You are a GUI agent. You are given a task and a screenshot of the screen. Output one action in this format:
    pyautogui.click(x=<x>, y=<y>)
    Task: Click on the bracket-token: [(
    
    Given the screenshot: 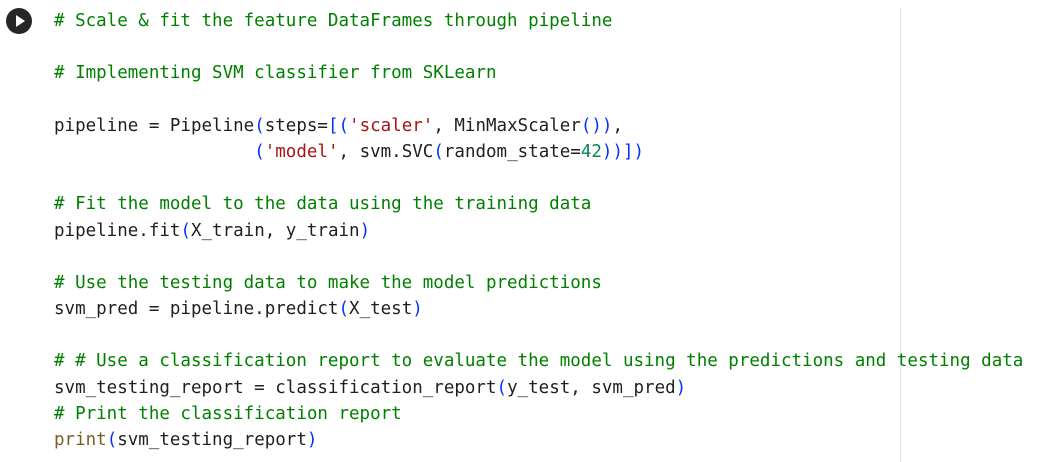 What is the action you would take?
    pyautogui.click(x=338, y=125)
    